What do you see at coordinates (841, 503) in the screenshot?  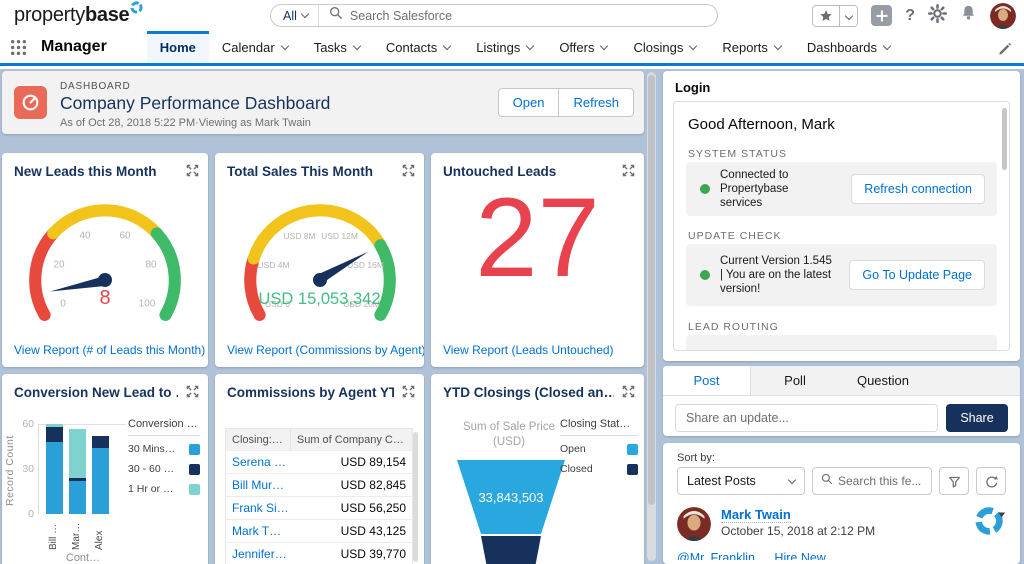 I see `feed-widget: Sort by: Latest Posts Mark Twain Octob` at bounding box center [841, 503].